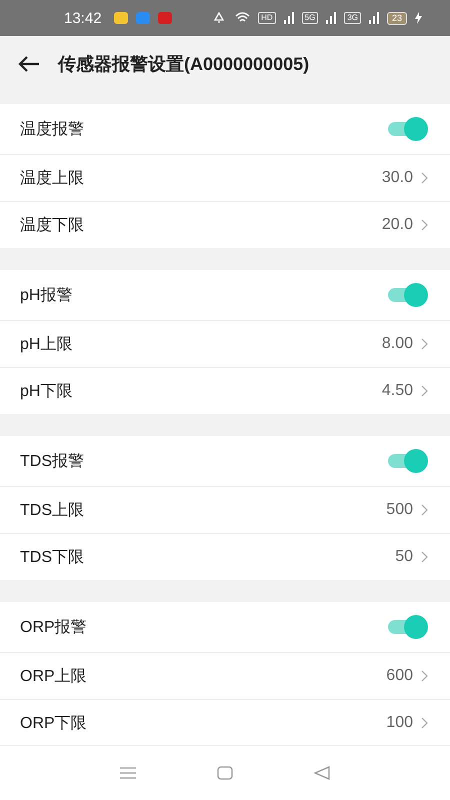  Describe the element at coordinates (52, 510) in the screenshot. I see `setting-label: TDS上限` at that location.